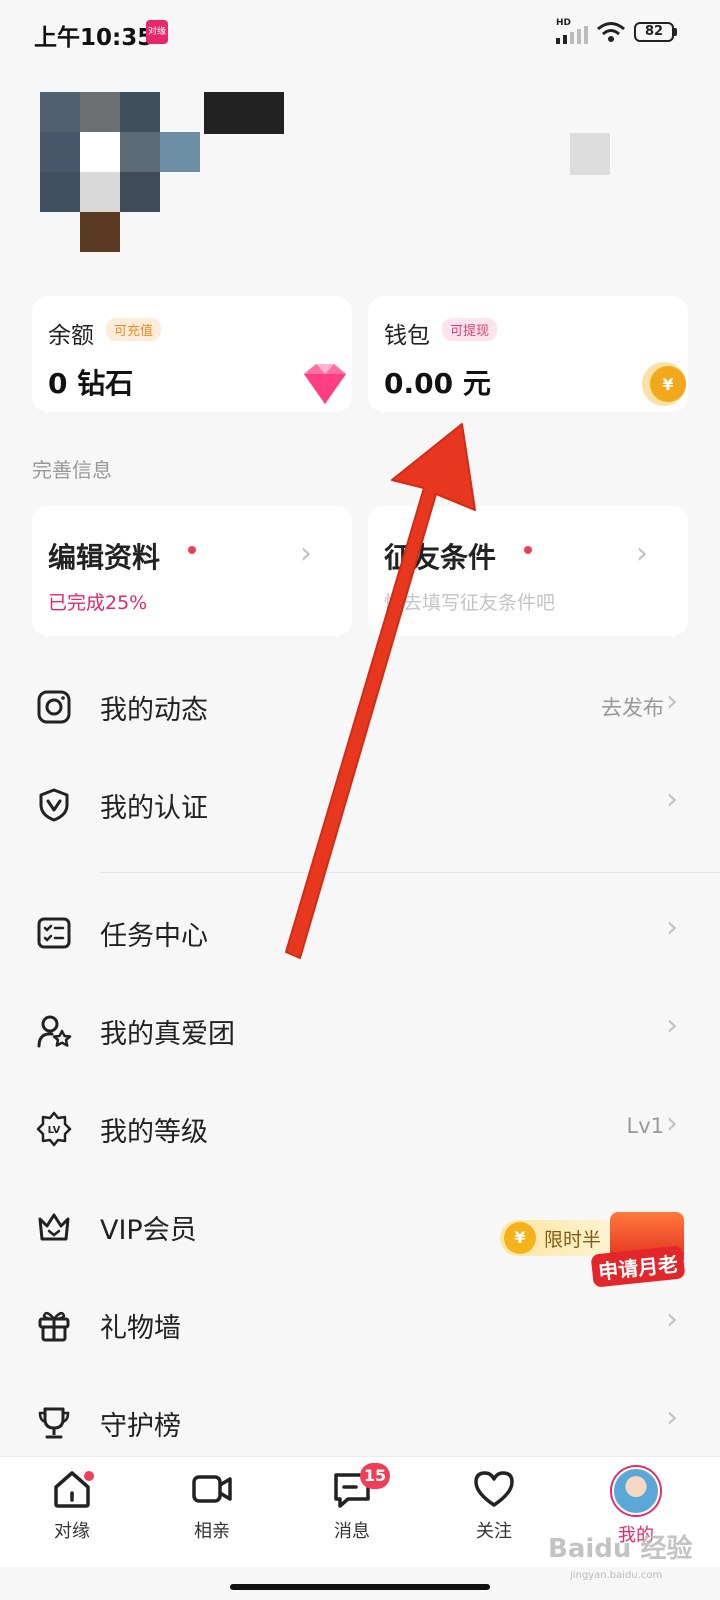 The height and width of the screenshot is (1600, 720). Describe the element at coordinates (407, 336) in the screenshot. I see `wallet-title: 钱包` at that location.